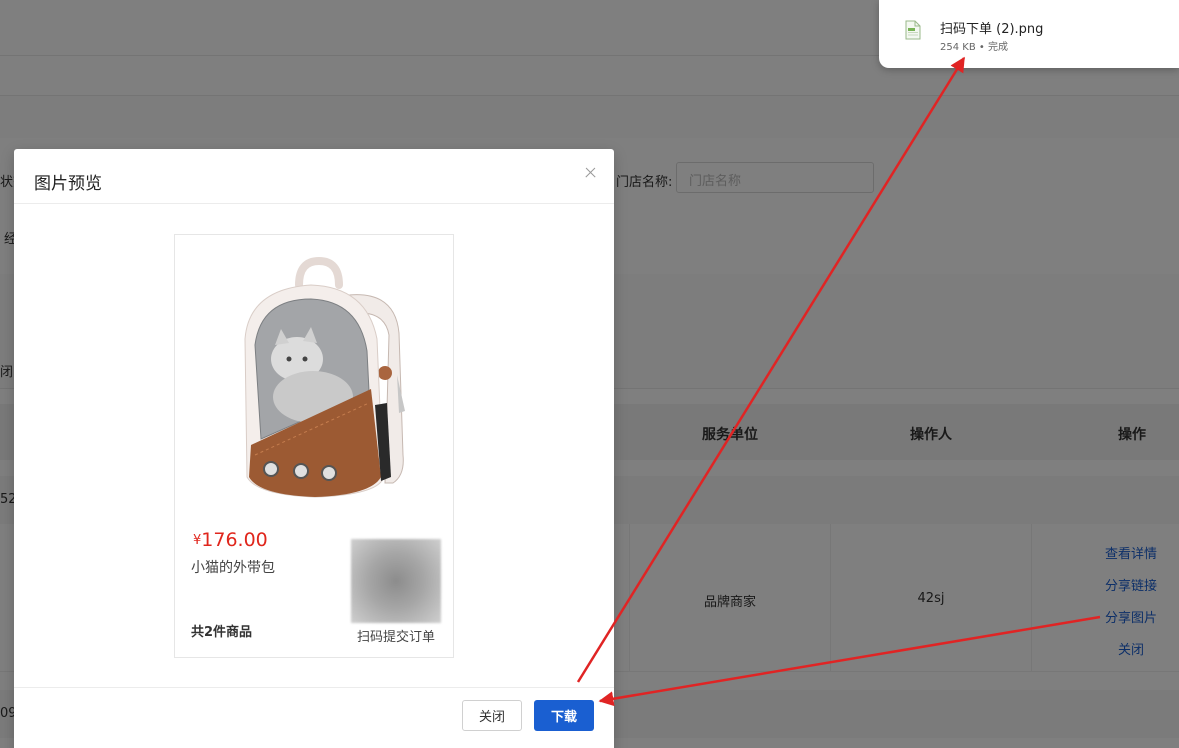 This screenshot has width=1179, height=748. I want to click on item-count: 共2件商品, so click(222, 632).